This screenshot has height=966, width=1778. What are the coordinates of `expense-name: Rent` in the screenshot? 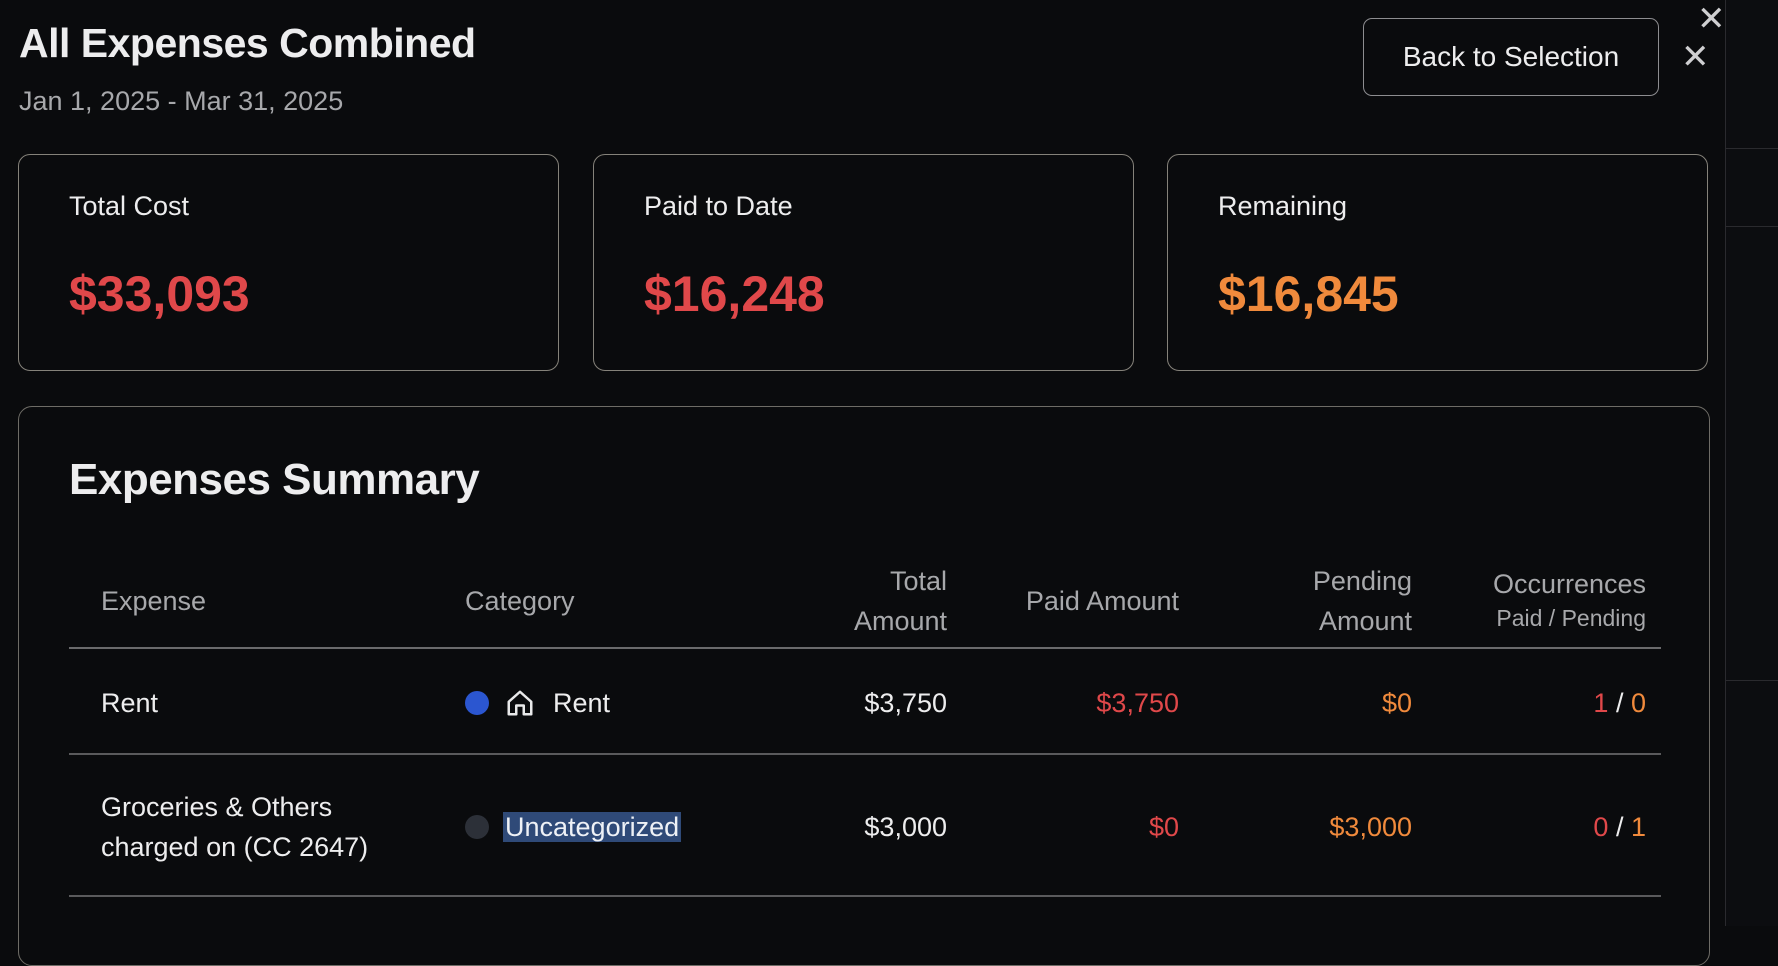 It's located at (130, 703).